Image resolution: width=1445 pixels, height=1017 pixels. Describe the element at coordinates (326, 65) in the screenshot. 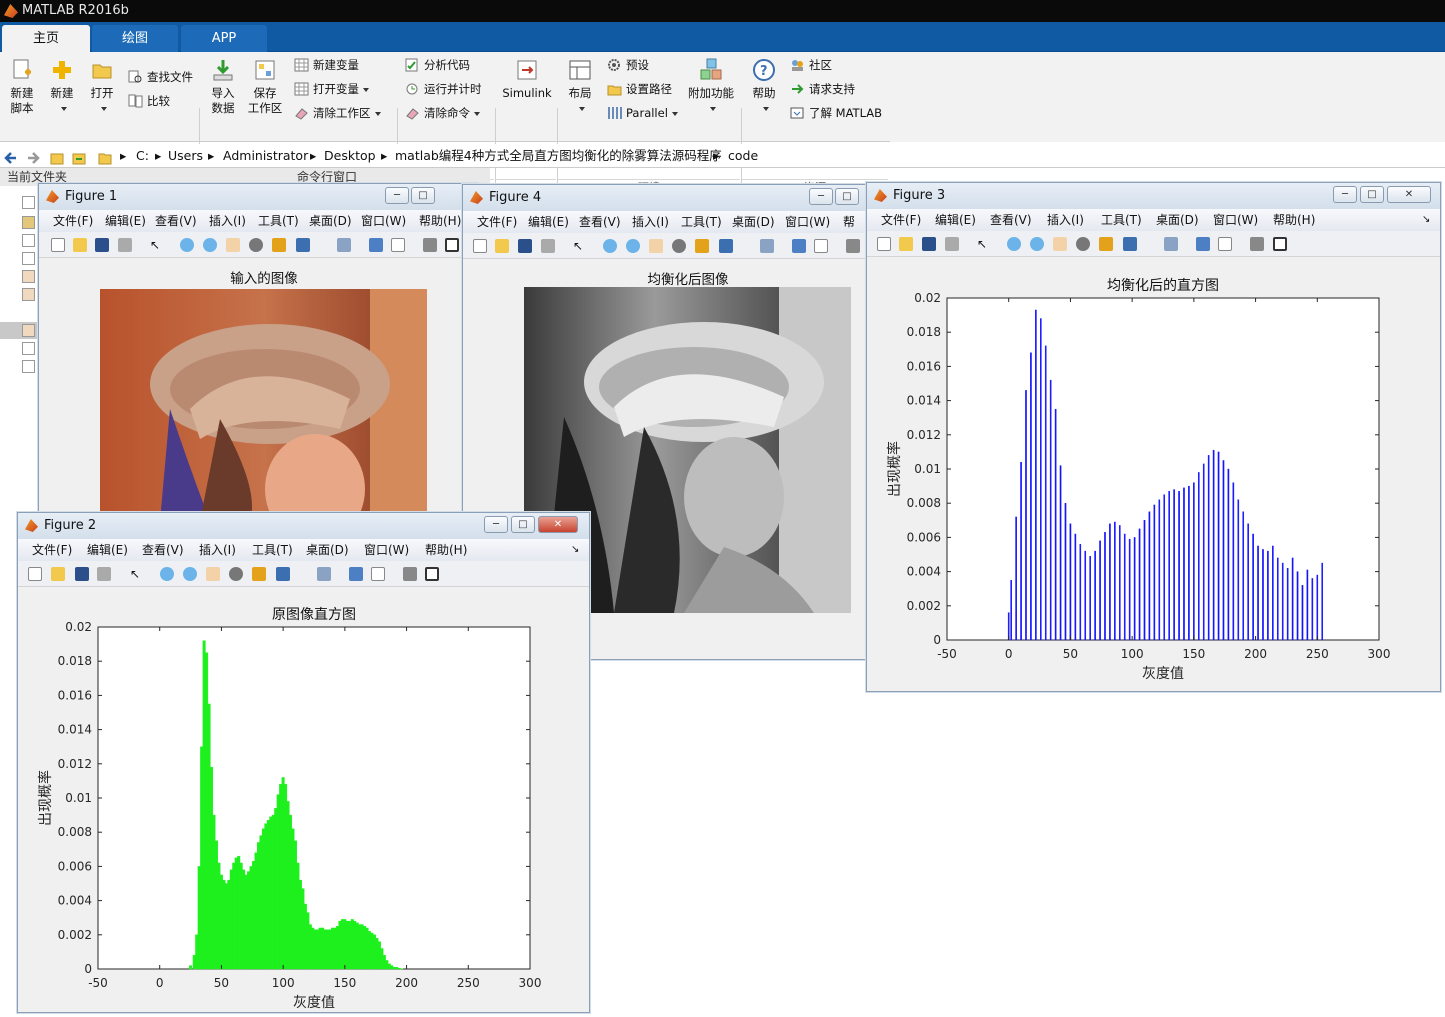

I see `new-variable-button: 新建变量` at that location.